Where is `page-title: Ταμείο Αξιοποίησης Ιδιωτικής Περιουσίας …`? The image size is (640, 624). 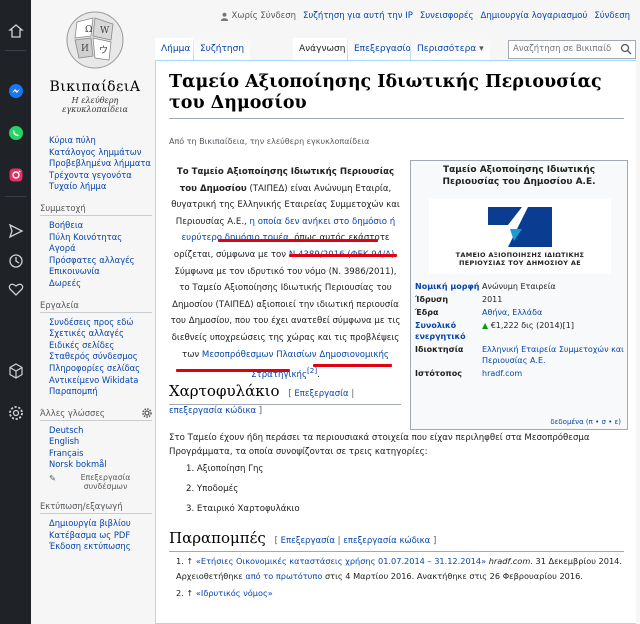 page-title: Ταμείο Αξιοποίησης Ιδιωτικής Περιουσίας … is located at coordinates (396, 95).